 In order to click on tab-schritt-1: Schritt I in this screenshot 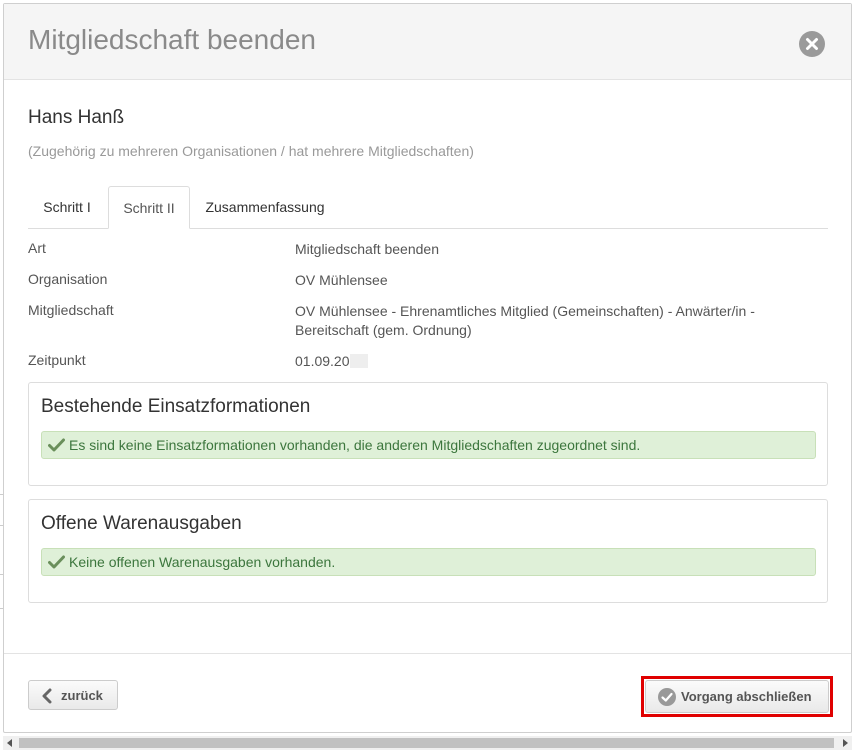, I will do `click(67, 207)`.